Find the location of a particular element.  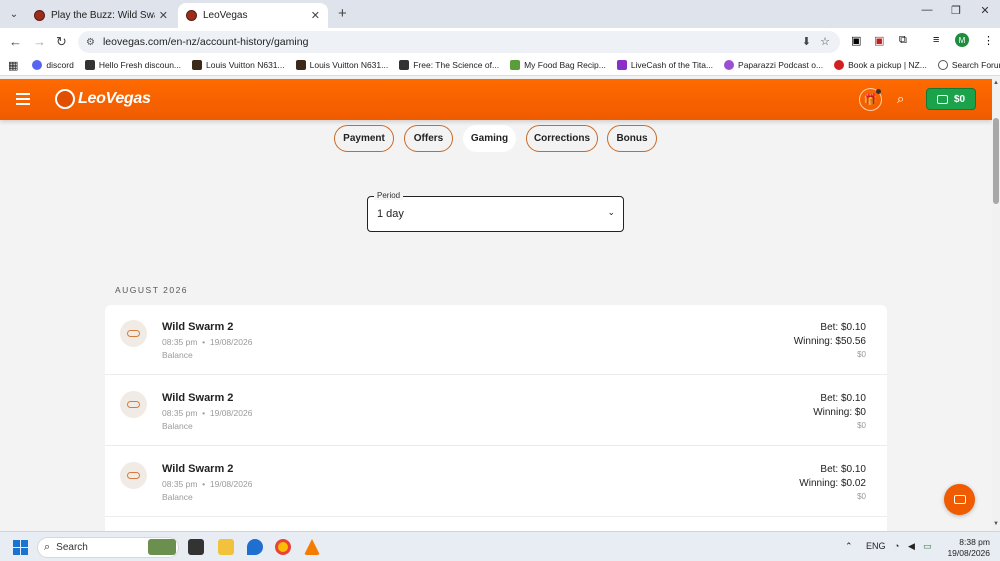

pickup-icon is located at coordinates (839, 65).